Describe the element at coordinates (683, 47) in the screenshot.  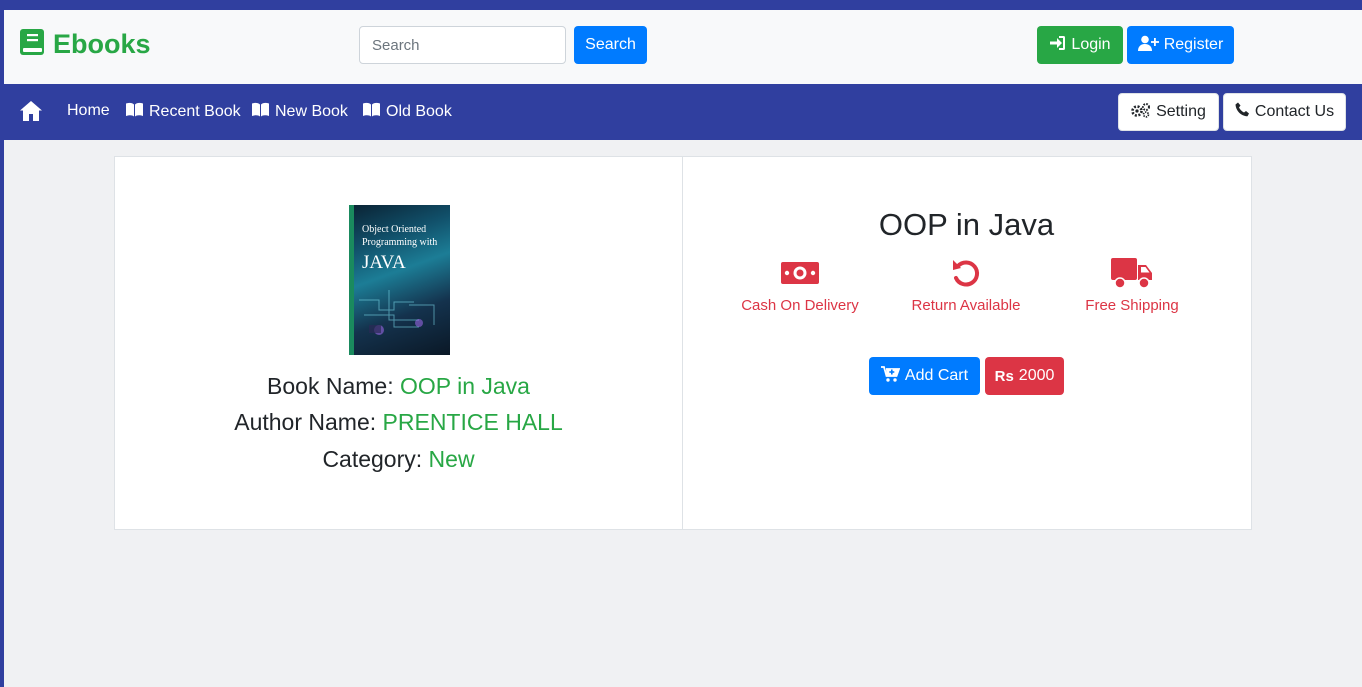
I see `header: Ebooks Search Login Register` at that location.